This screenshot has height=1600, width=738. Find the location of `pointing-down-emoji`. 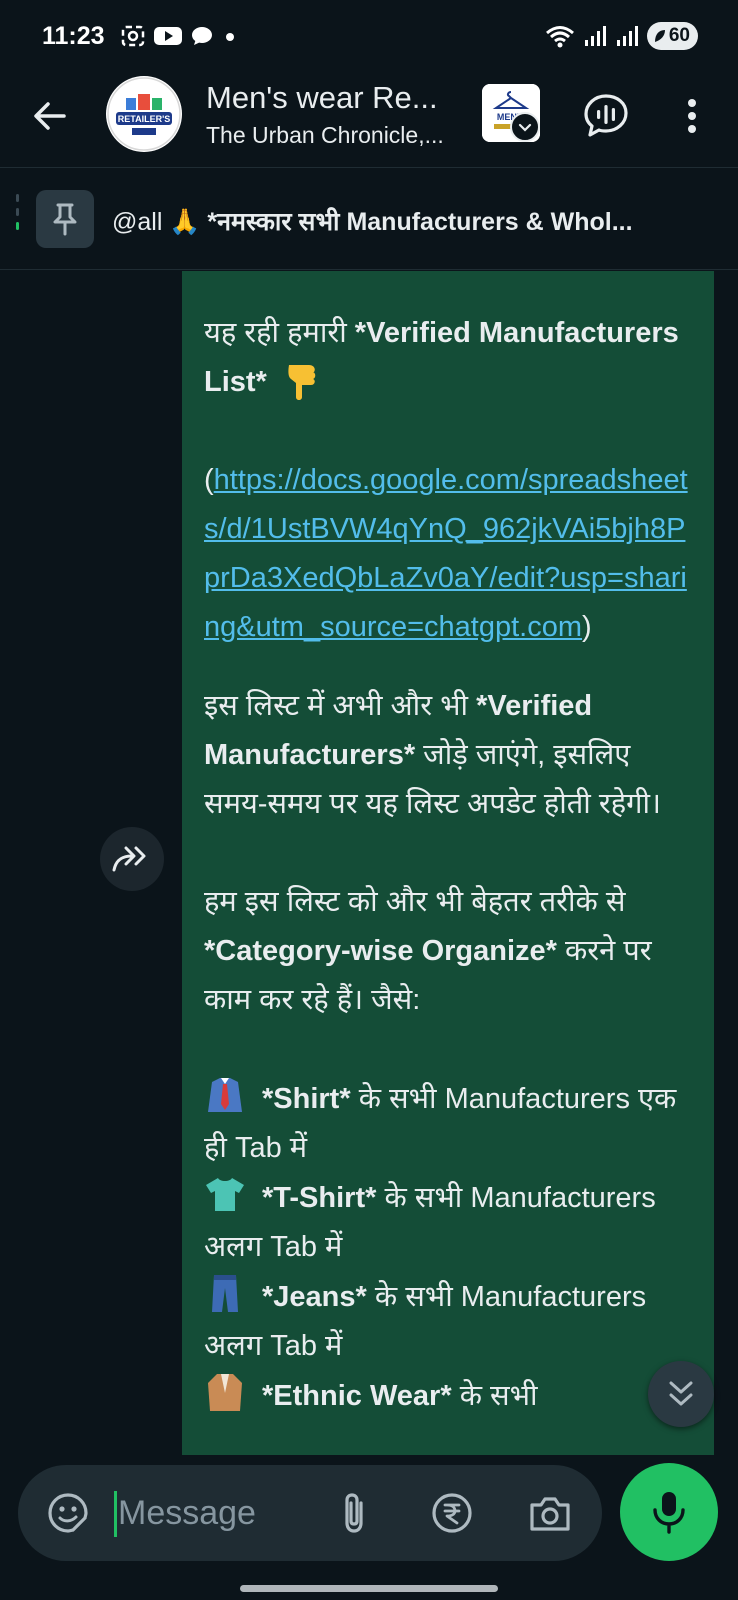

pointing-down-emoji is located at coordinates (302, 382).